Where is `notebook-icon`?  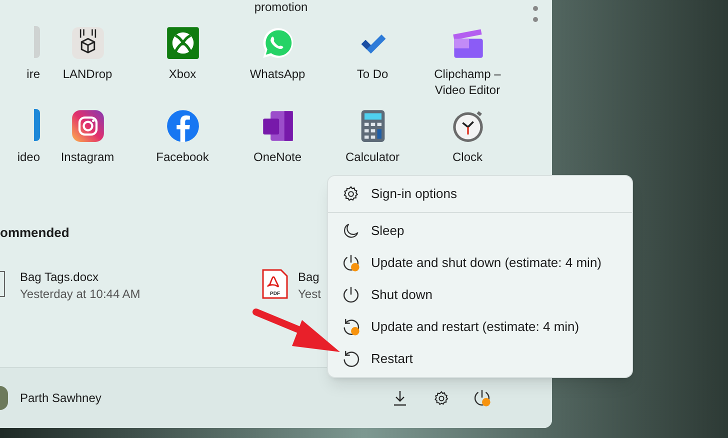 notebook-icon is located at coordinates (277, 126).